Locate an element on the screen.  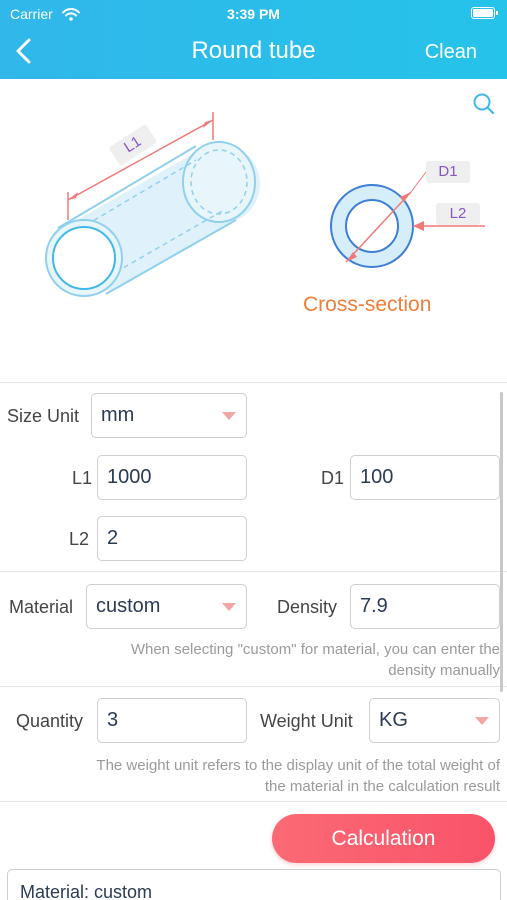
size-unit-label: Size Unit is located at coordinates (43, 416).